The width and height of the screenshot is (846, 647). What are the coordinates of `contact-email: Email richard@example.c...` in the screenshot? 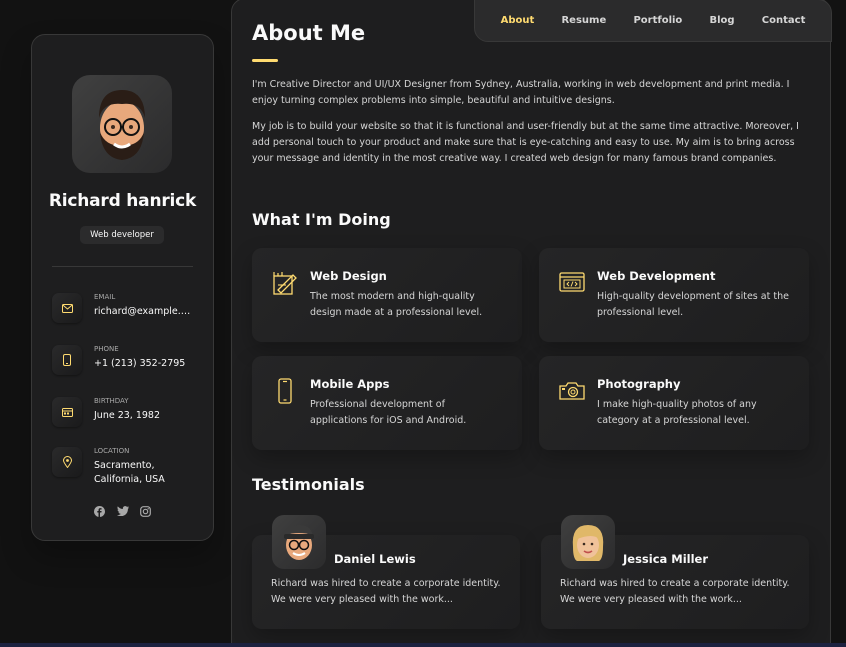 It's located at (127, 309).